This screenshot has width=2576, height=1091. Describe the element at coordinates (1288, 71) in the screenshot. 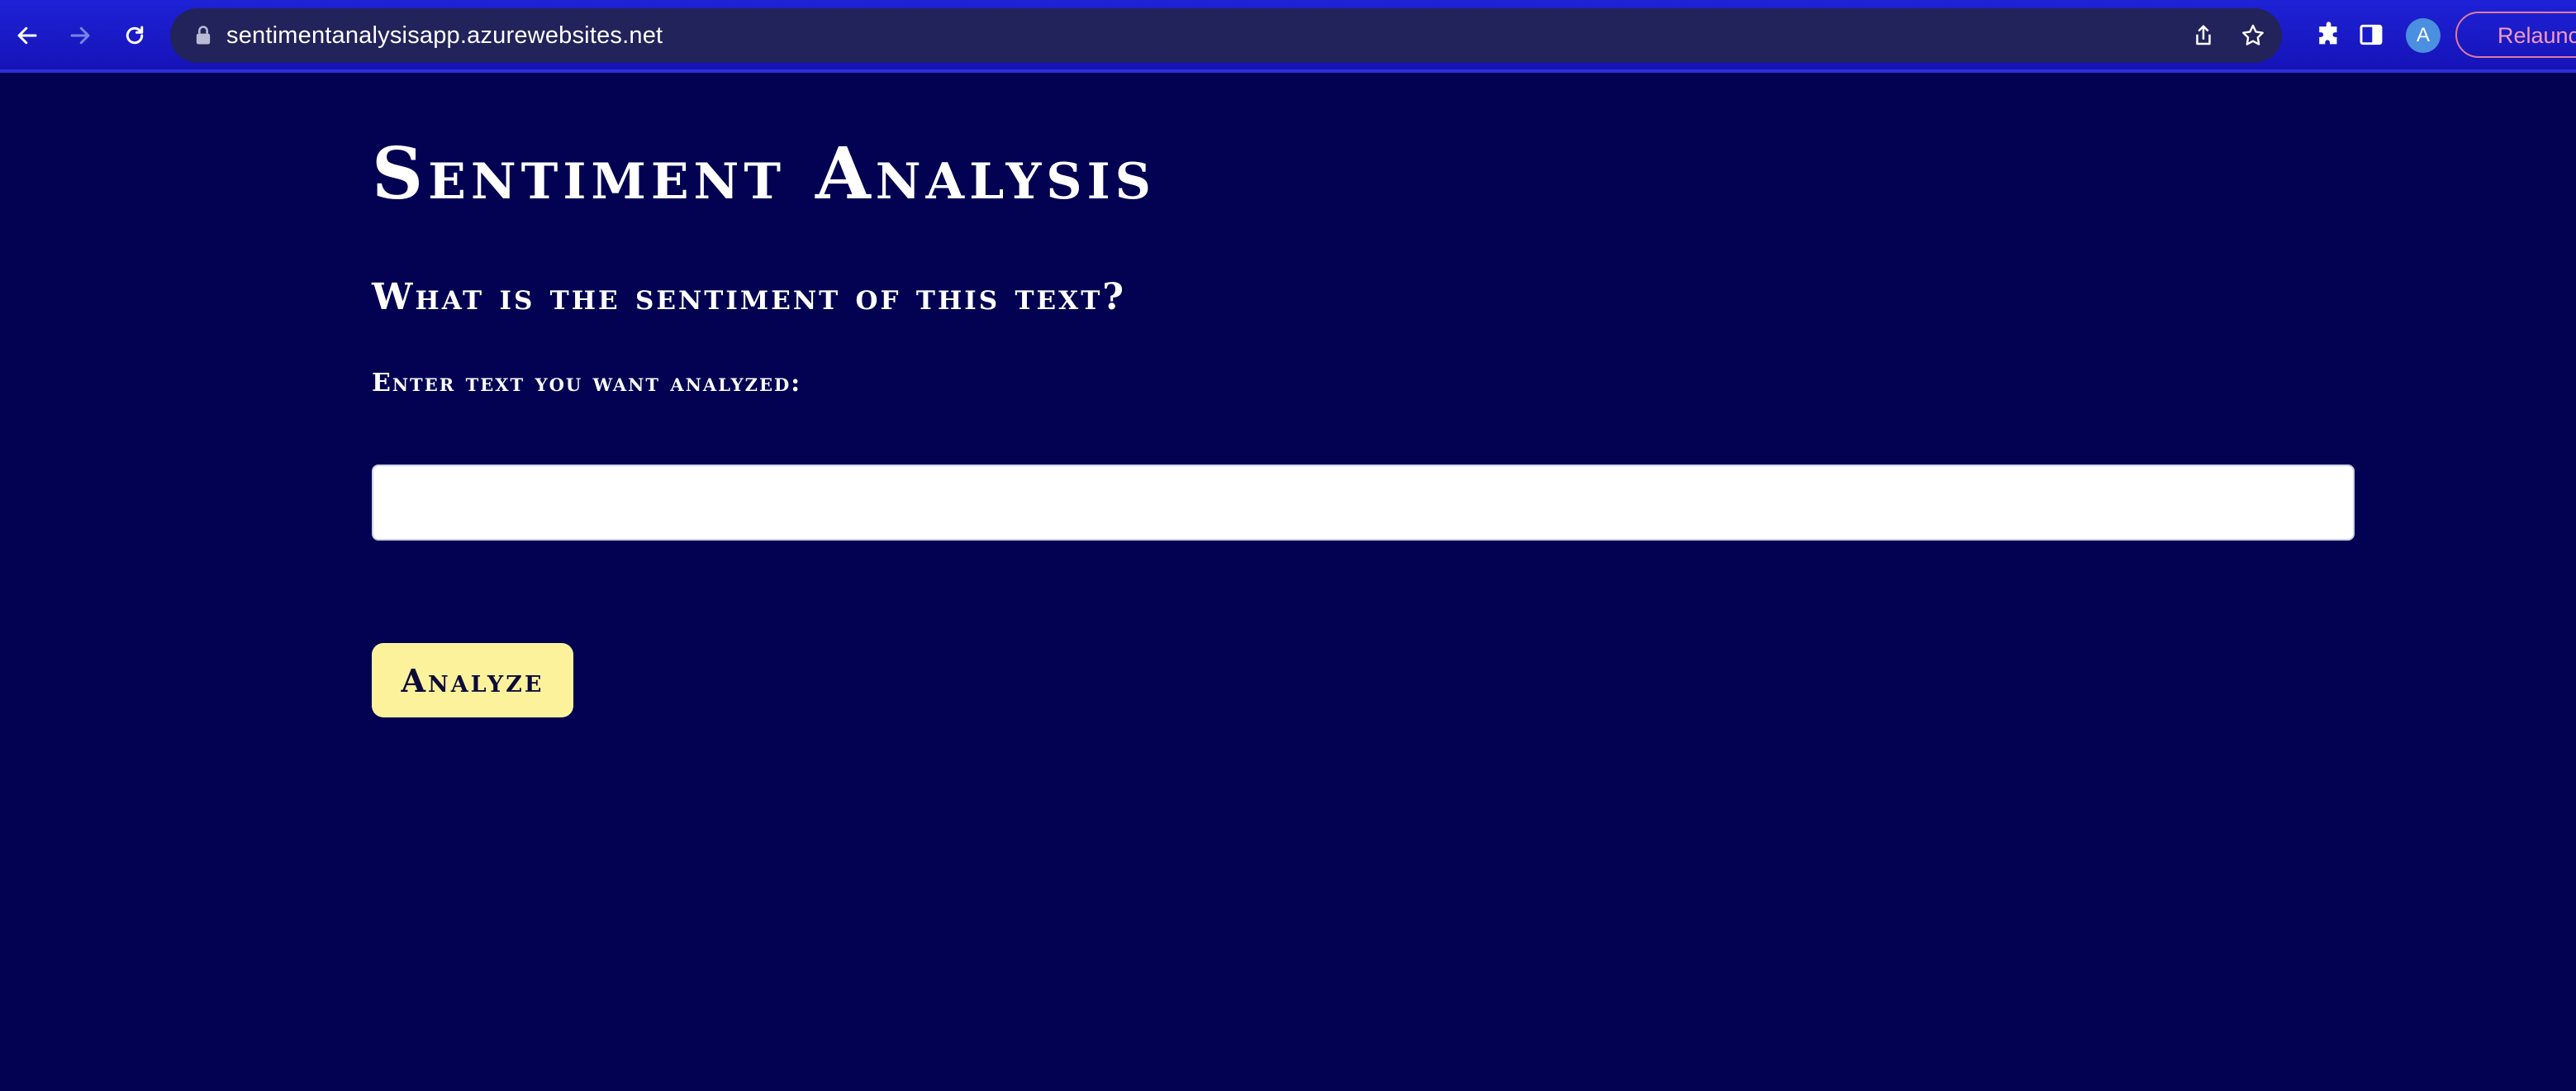

I see `toolbar-divider` at that location.